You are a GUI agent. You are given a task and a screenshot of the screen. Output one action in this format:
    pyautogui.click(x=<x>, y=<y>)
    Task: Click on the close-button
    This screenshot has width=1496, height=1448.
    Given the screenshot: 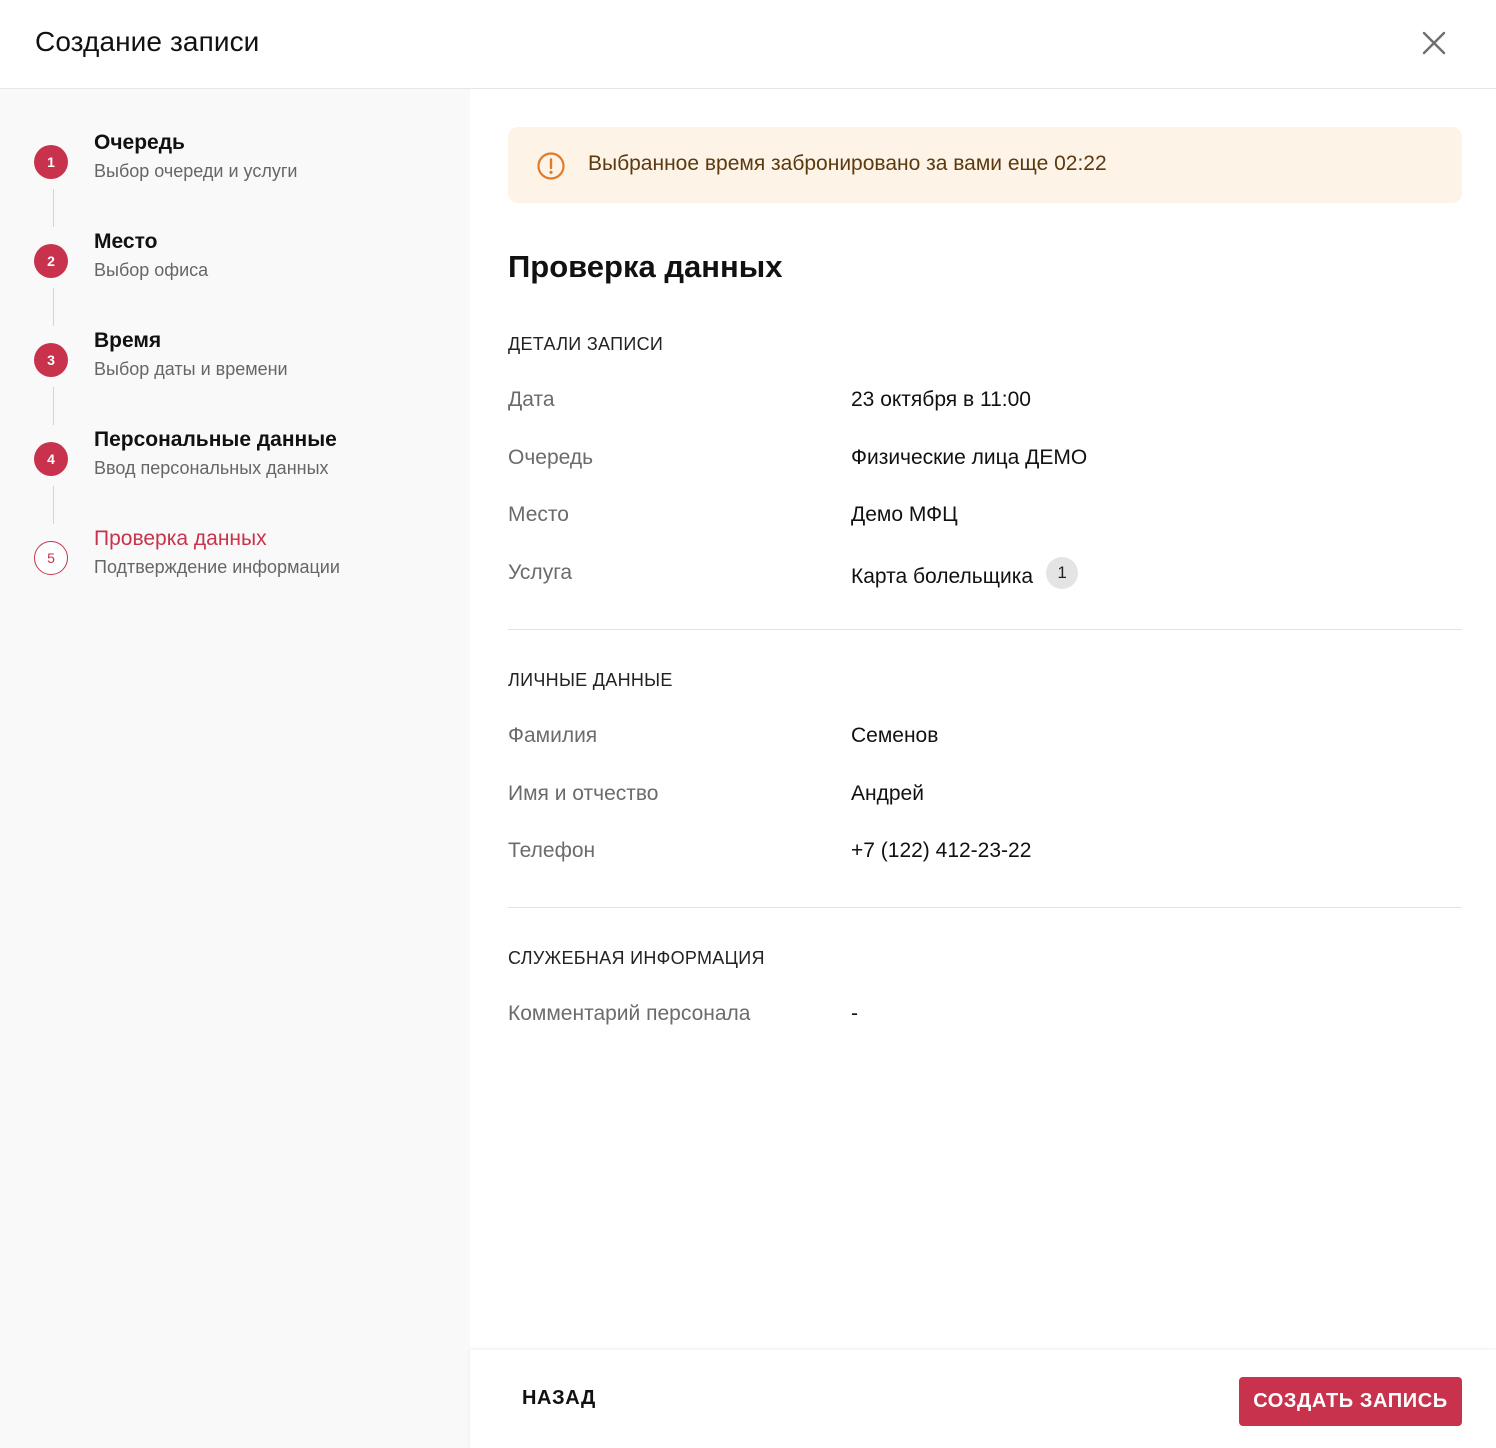 What is the action you would take?
    pyautogui.click(x=1434, y=44)
    